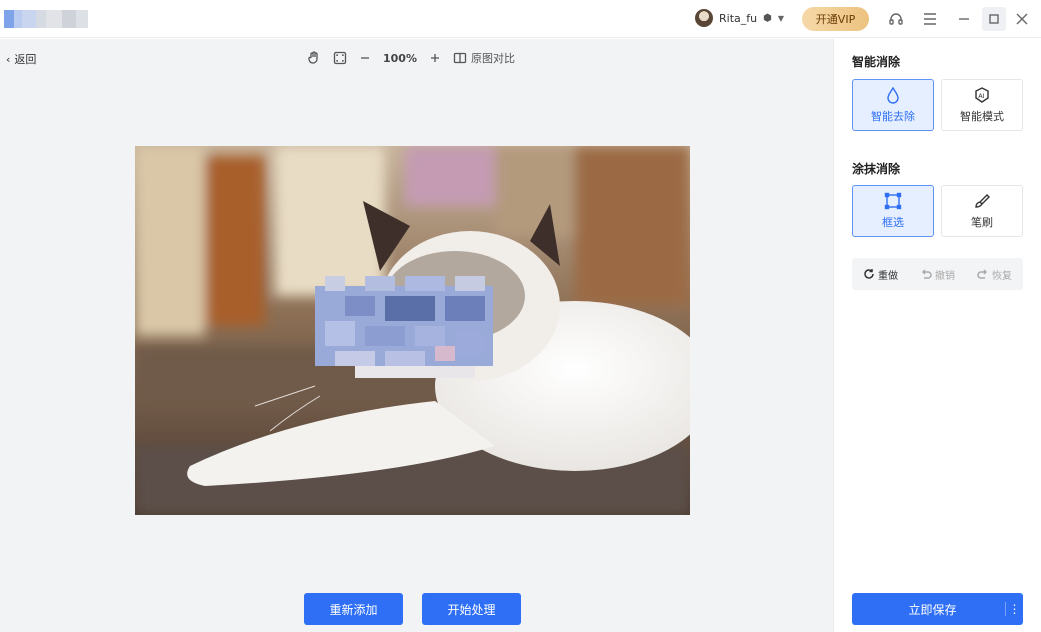 The width and height of the screenshot is (1041, 632). What do you see at coordinates (982, 222) in the screenshot?
I see `brush-label: 笔刷` at bounding box center [982, 222].